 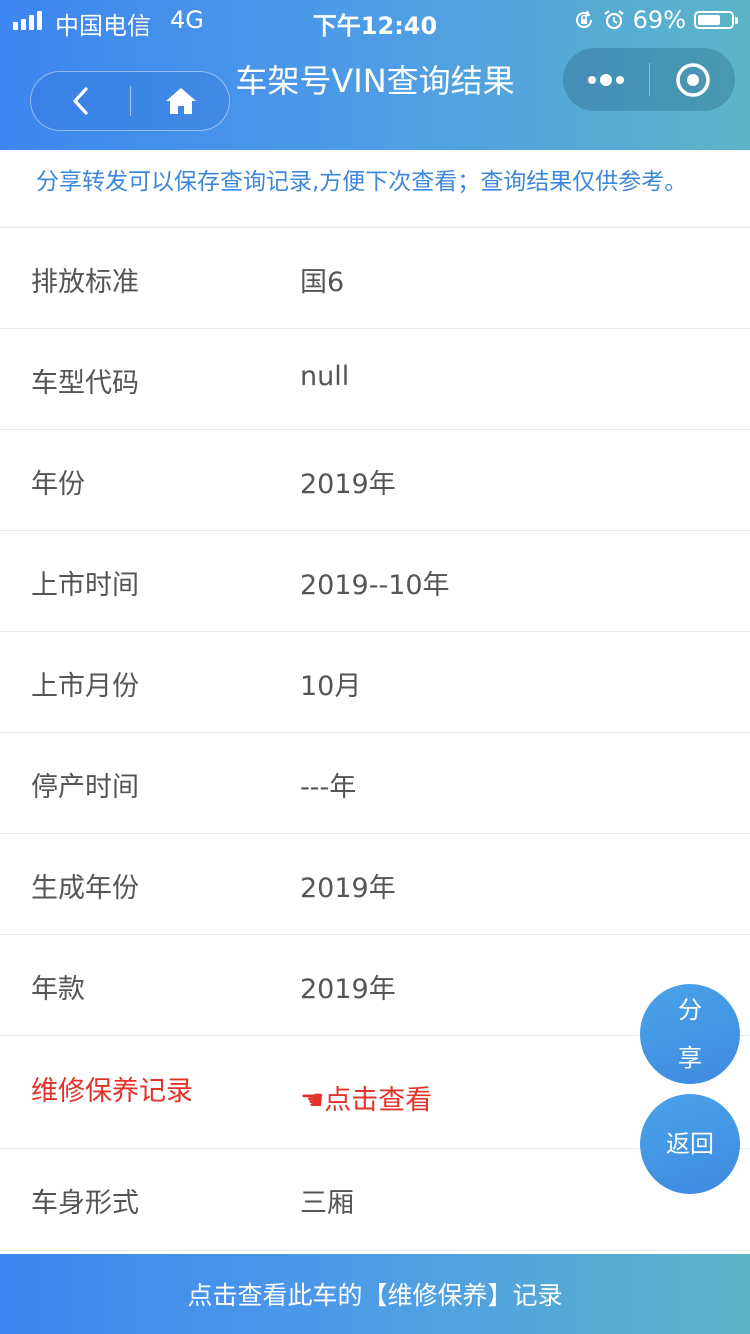 What do you see at coordinates (375, 1200) in the screenshot?
I see `table-row: 车身形式 三厢` at bounding box center [375, 1200].